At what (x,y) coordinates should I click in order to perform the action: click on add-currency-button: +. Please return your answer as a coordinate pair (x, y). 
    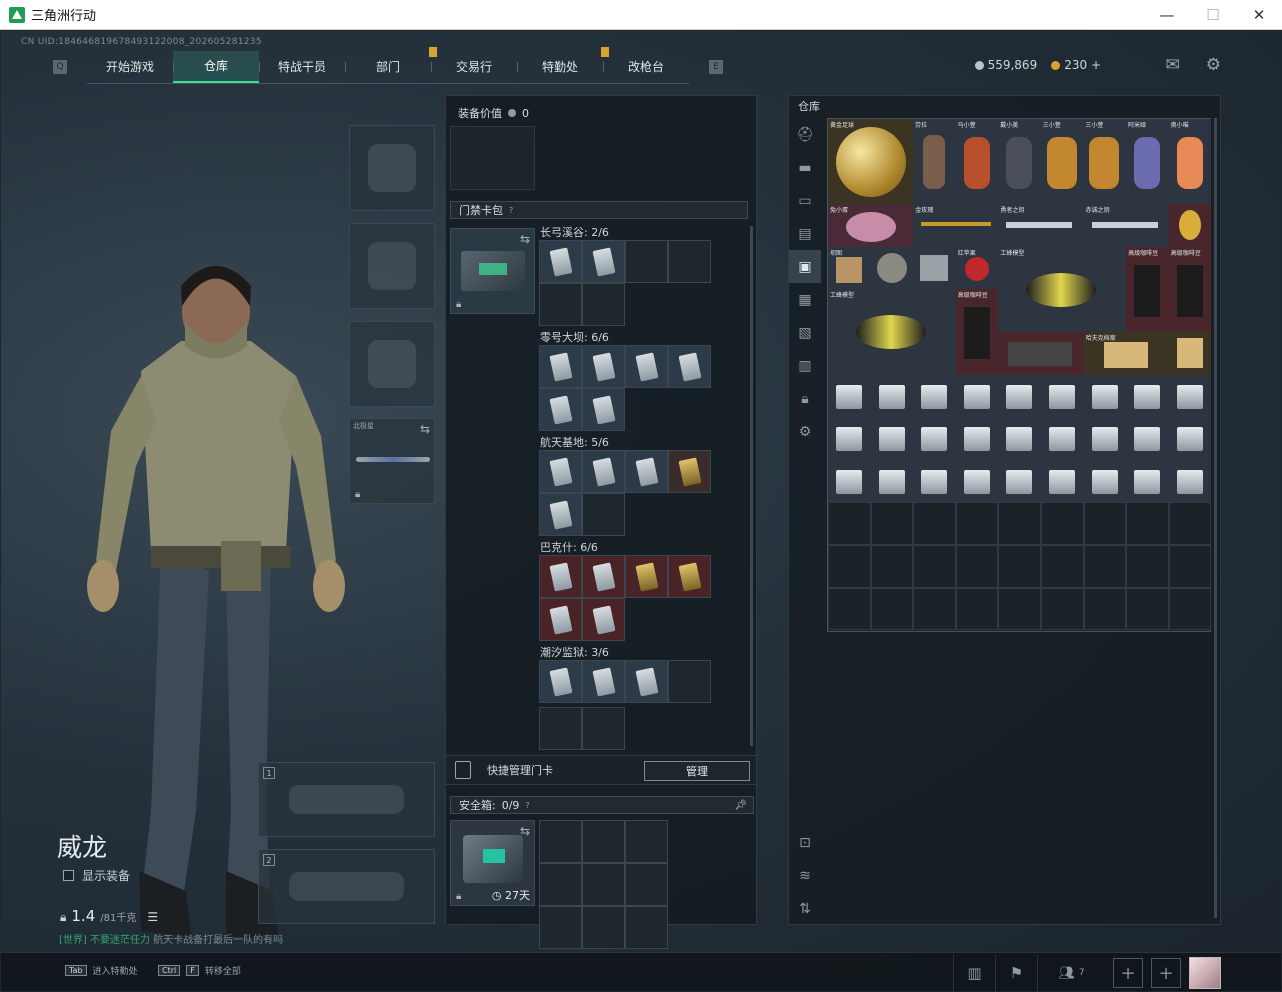
    Looking at the image, I should click on (1096, 65).